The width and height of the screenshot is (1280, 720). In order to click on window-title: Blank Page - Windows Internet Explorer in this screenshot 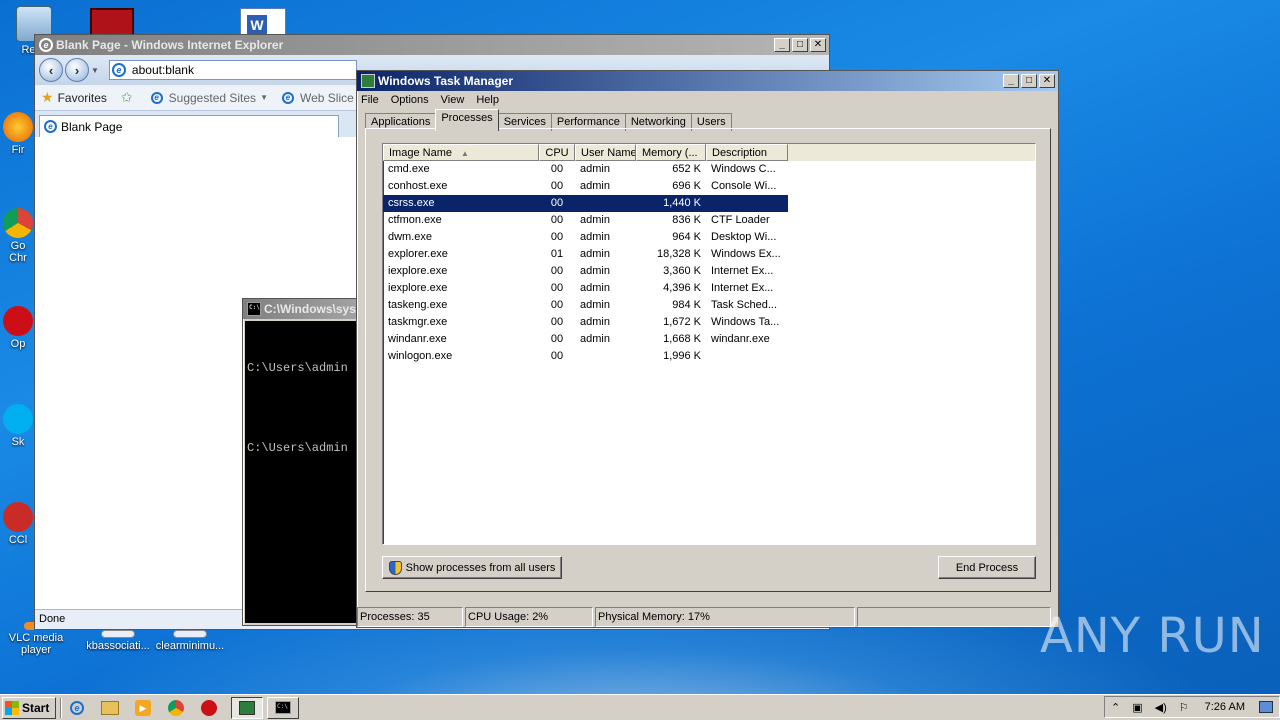, I will do `click(170, 45)`.